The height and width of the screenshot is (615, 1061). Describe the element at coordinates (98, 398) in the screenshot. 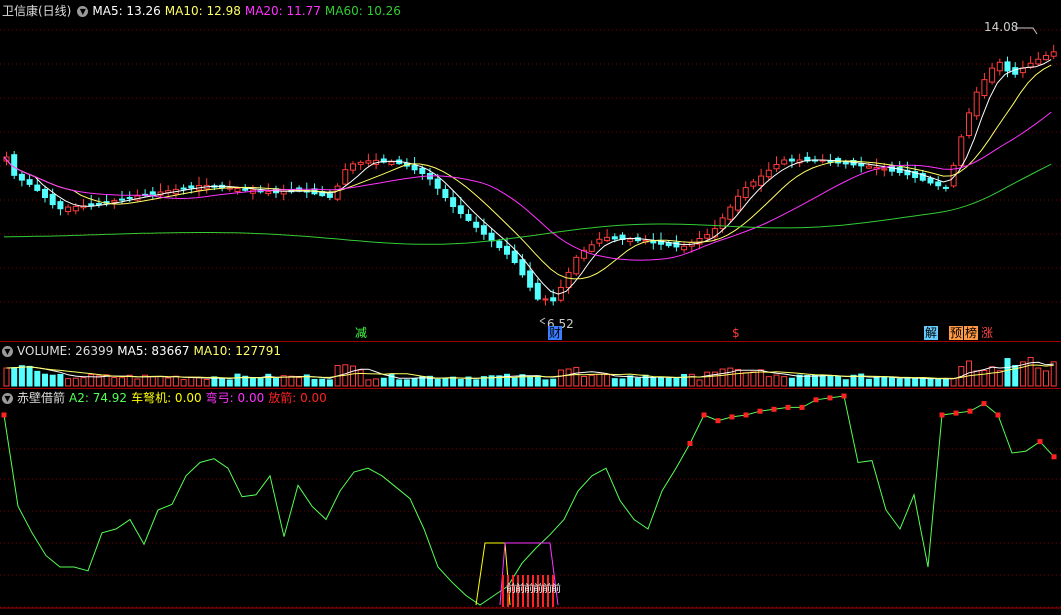

I see `a2-label: A2: 74.92` at that location.